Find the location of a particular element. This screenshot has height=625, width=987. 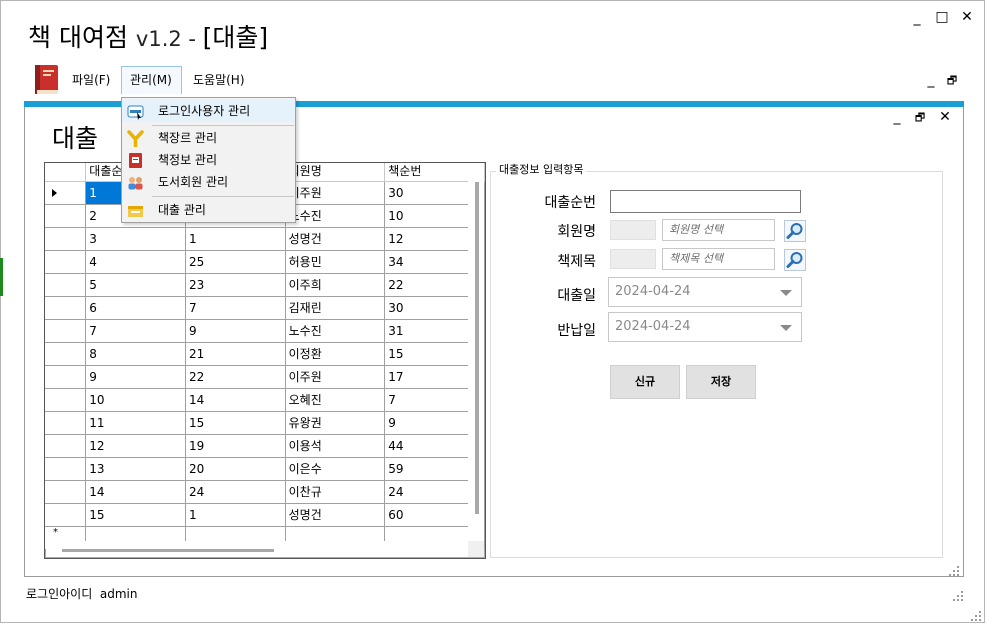

column-header: 회원명 is located at coordinates (335, 172).